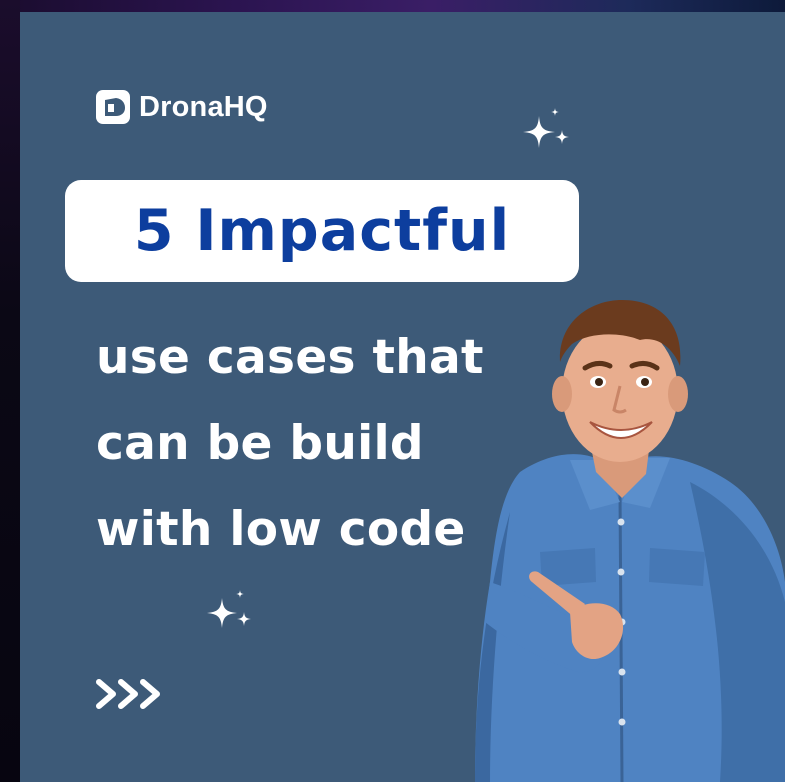 The width and height of the screenshot is (785, 782). What do you see at coordinates (281, 529) in the screenshot?
I see `subtitle-line-3: with low code` at bounding box center [281, 529].